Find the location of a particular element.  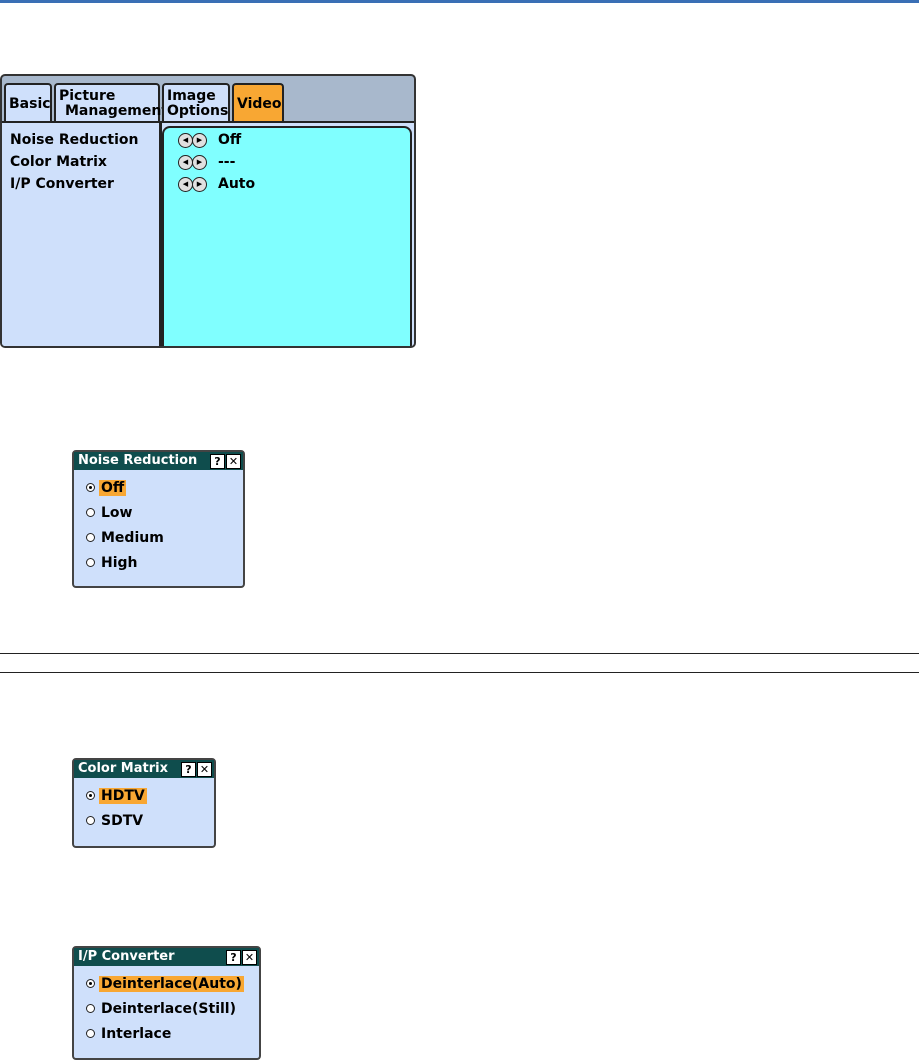

option-label: Medium is located at coordinates (132, 537).